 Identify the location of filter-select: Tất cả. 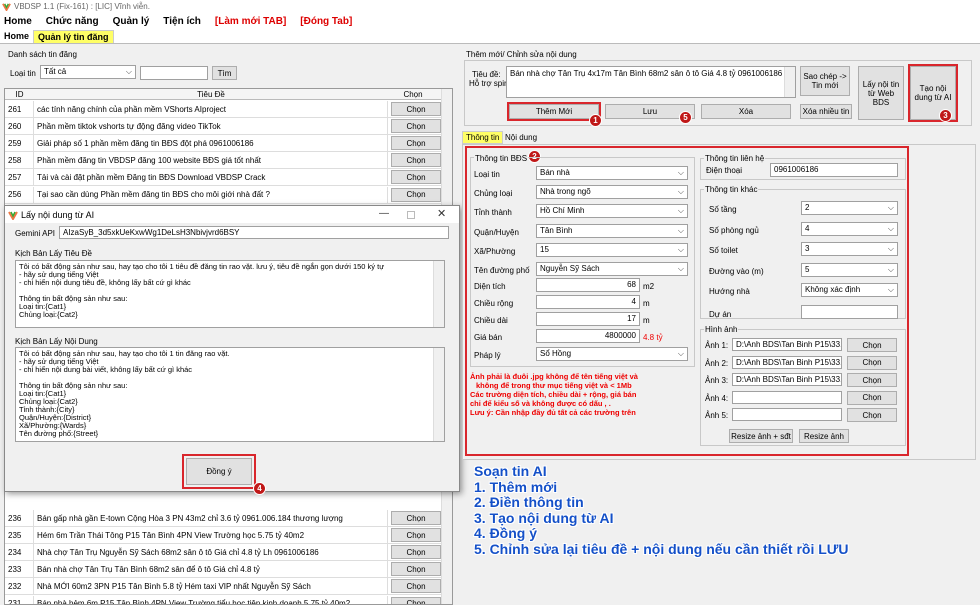
(88, 72).